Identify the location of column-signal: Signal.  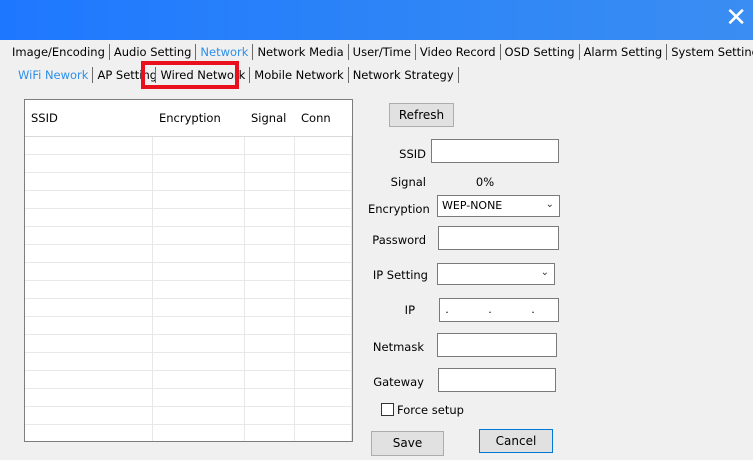
(270, 118).